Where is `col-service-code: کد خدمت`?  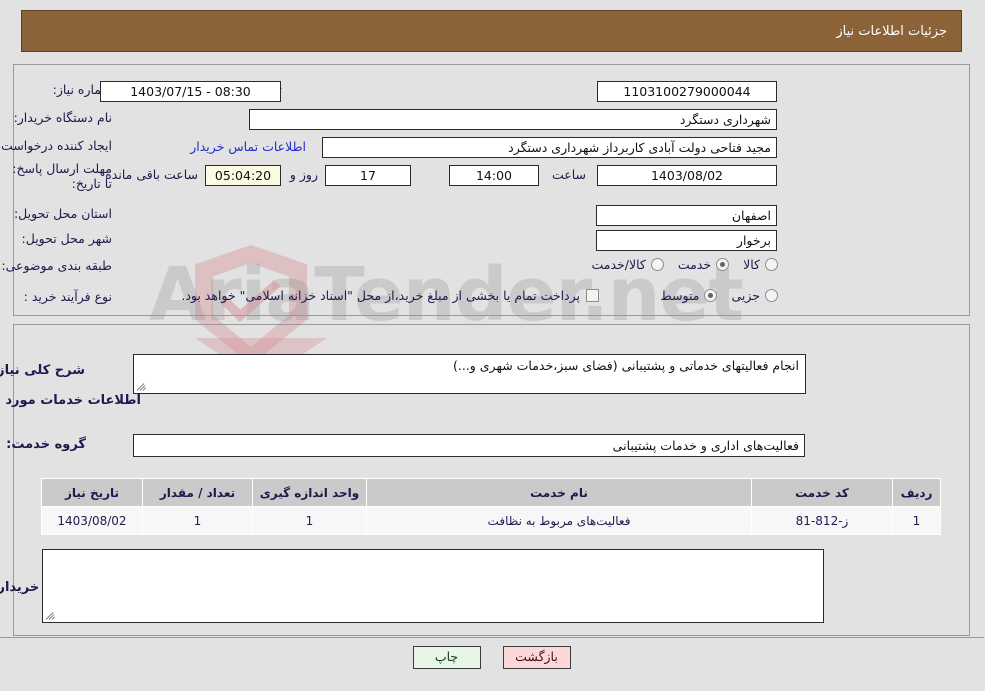
col-service-code: کد خدمت is located at coordinates (823, 492).